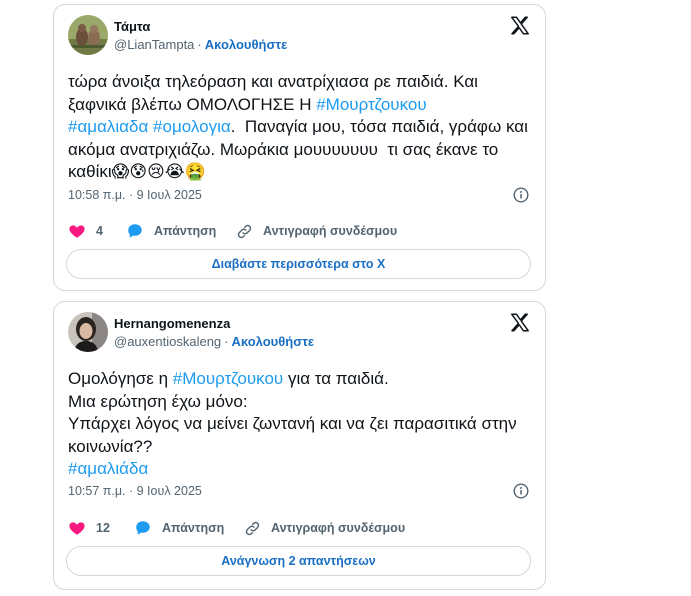 The width and height of the screenshot is (691, 596). Describe the element at coordinates (120, 378) in the screenshot. I see `text-segment: Ομολόγησε η` at that location.